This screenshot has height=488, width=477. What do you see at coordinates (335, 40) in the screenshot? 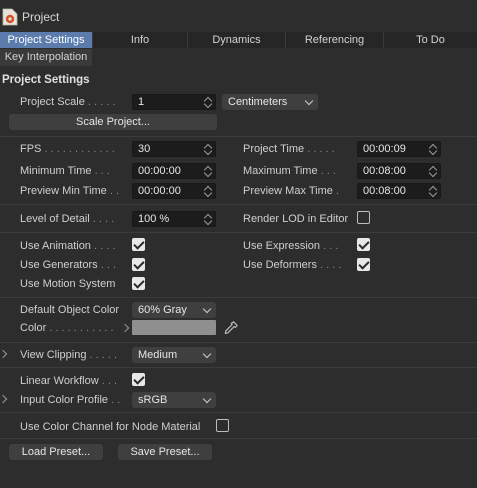
I see `tab-referencing: Referencing` at bounding box center [335, 40].